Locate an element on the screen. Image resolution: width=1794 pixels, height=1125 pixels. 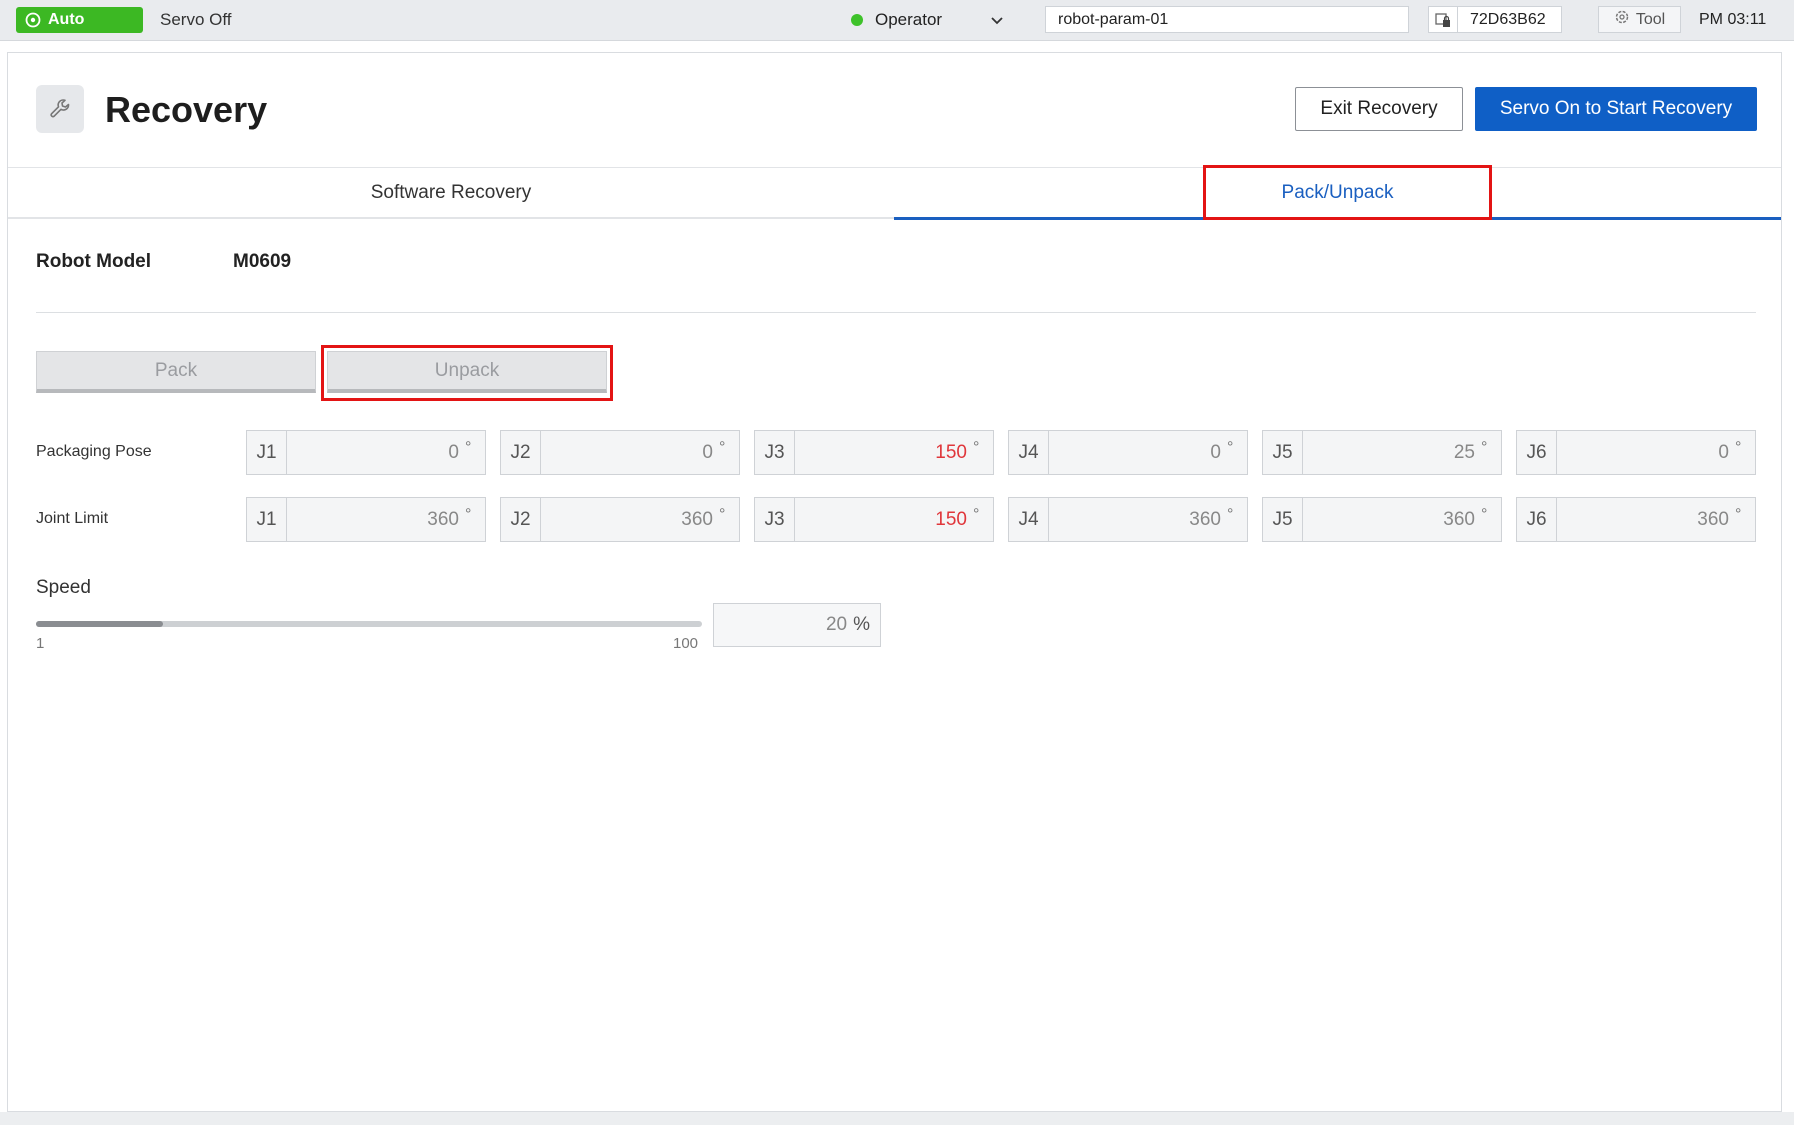
tool-button: Tool is located at coordinates (1639, 19).